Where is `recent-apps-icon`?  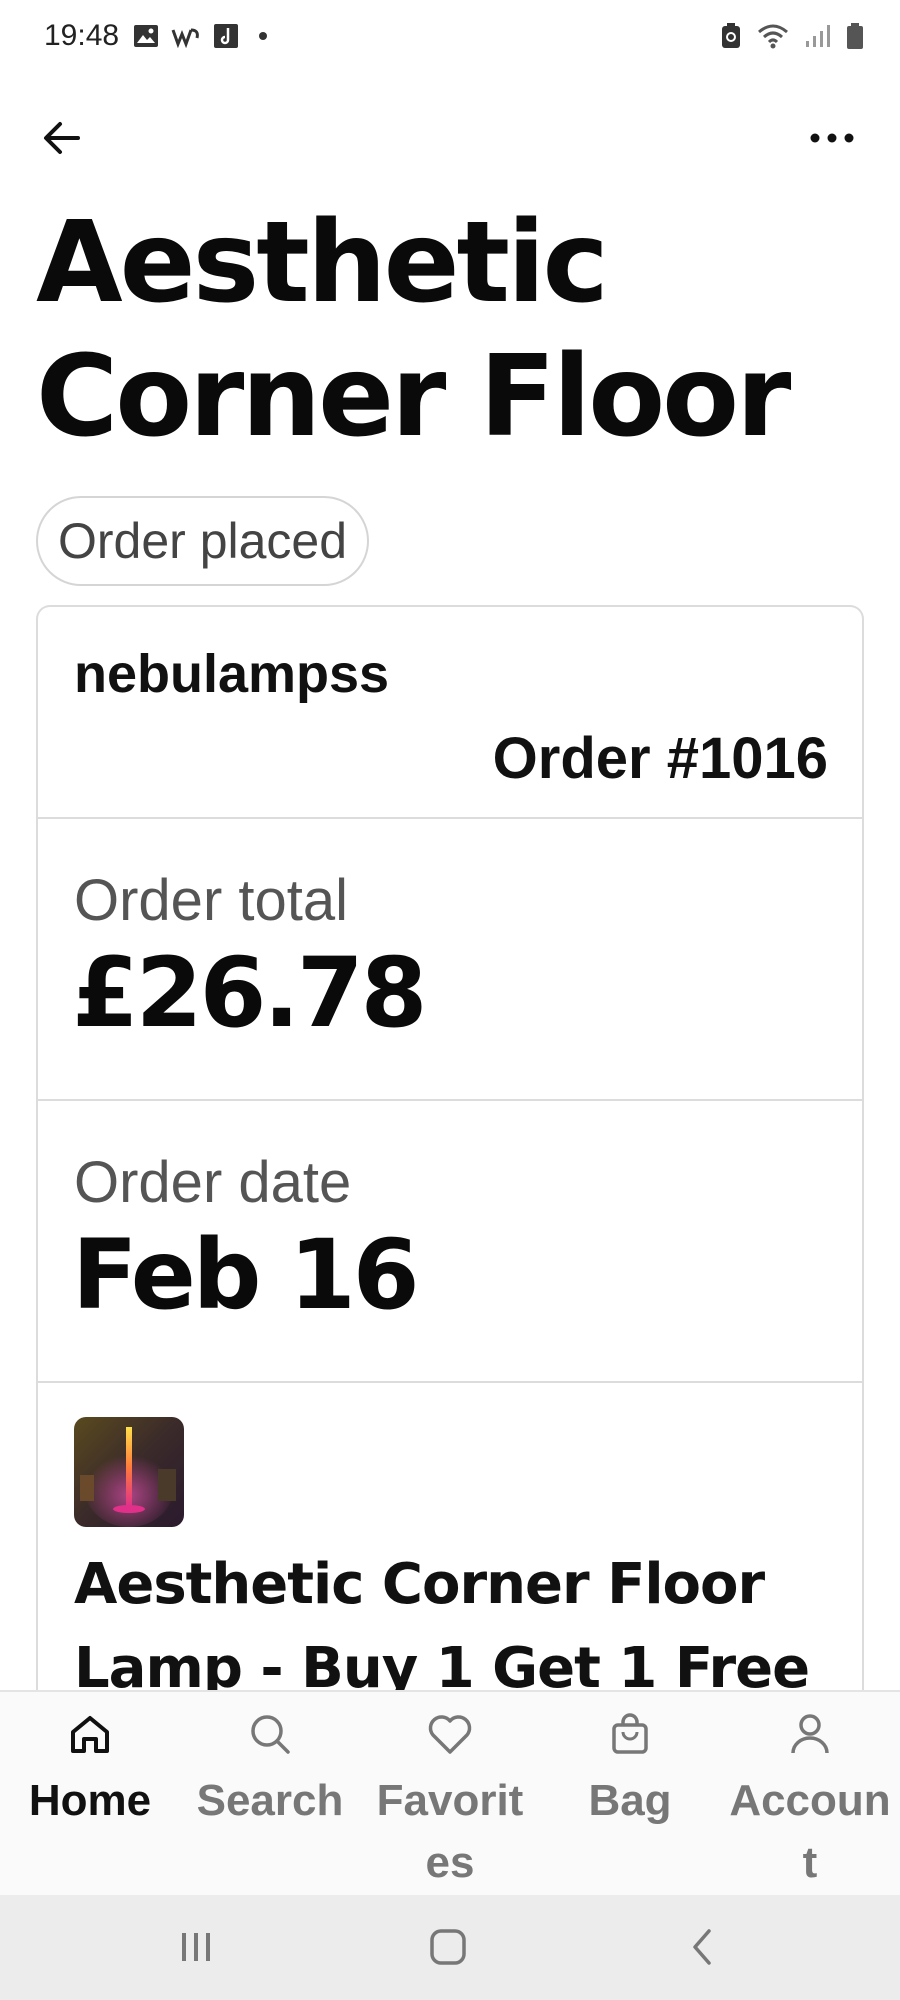
recent-apps-icon is located at coordinates (196, 1947).